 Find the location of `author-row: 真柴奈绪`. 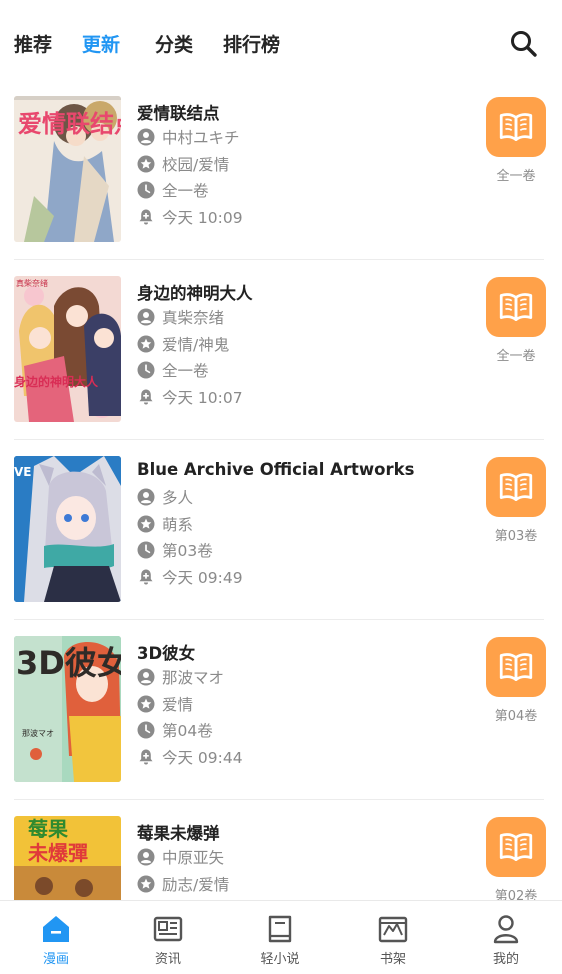

author-row: 真柴奈绪 is located at coordinates (180, 317).